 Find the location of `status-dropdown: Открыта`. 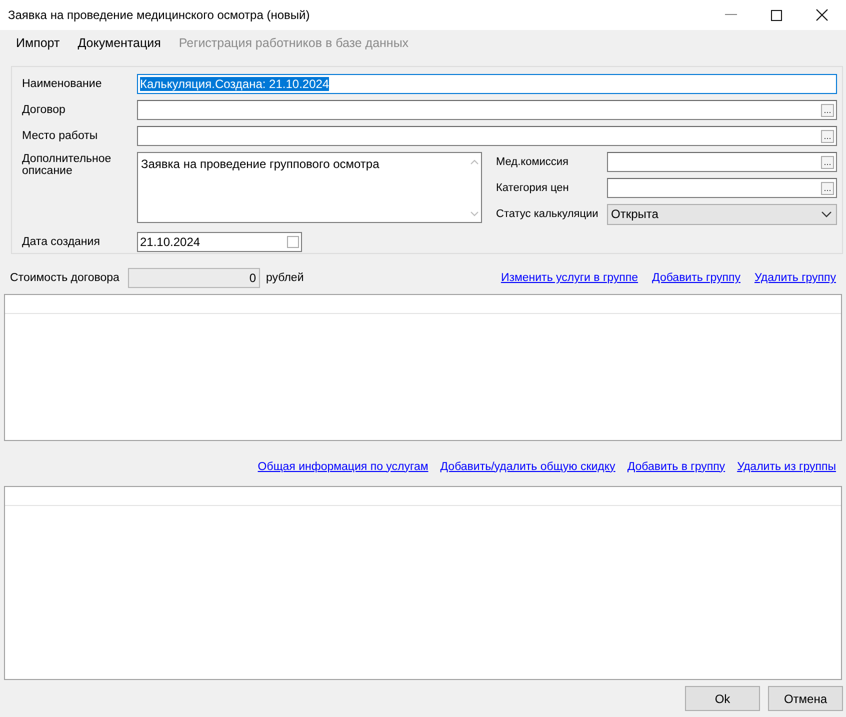

status-dropdown: Открыта is located at coordinates (722, 214).